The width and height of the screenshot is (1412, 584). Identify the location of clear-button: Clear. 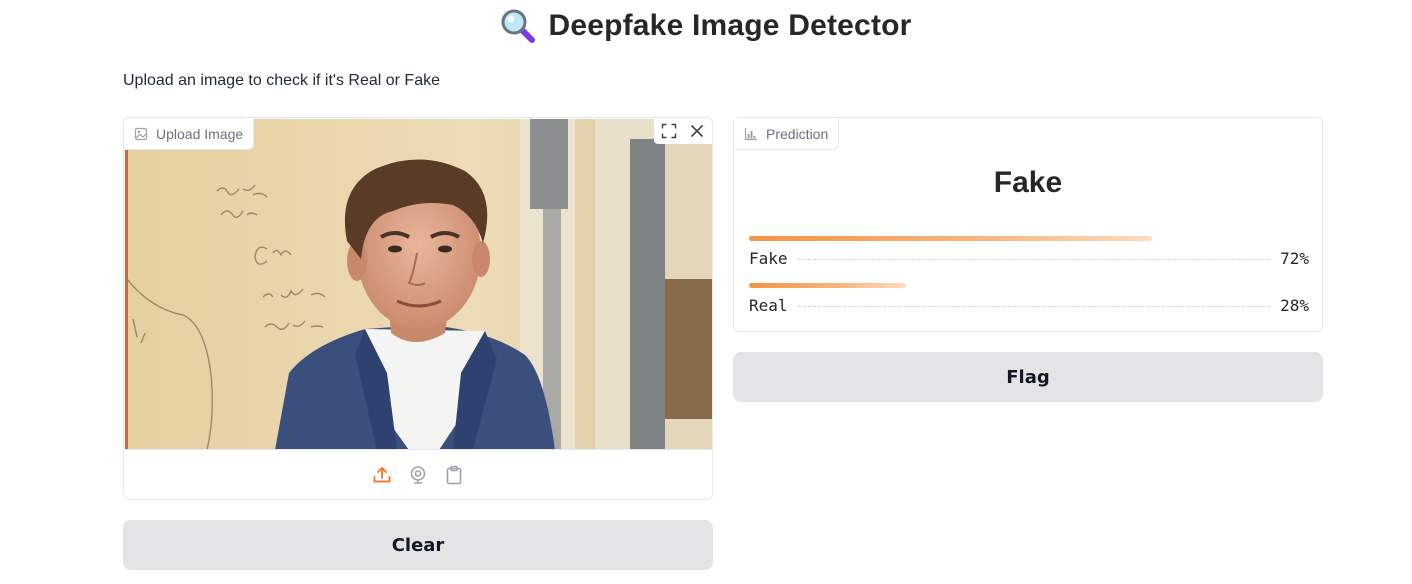
(418, 545).